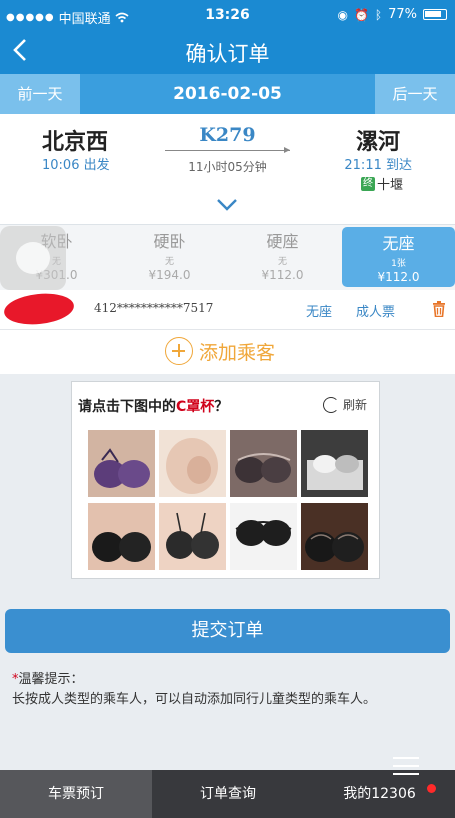 The width and height of the screenshot is (455, 818). I want to click on tab-ticket-booking: 车票预订, so click(76, 794).